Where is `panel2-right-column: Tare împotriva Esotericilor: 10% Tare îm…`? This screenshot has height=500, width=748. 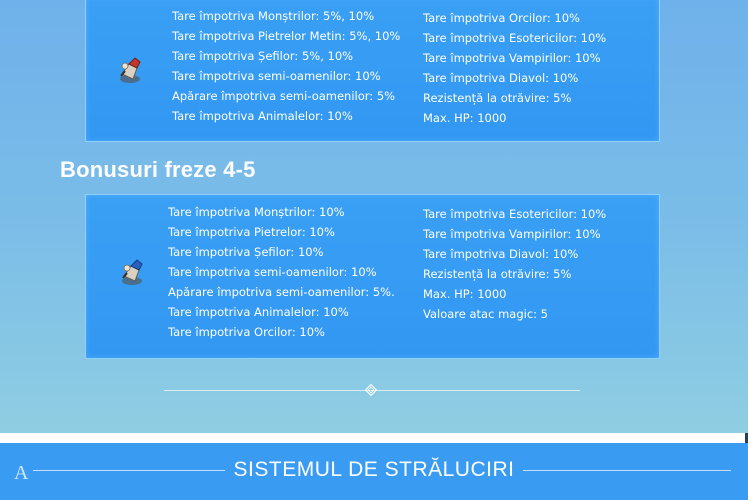
panel2-right-column: Tare împotriva Esotericilor: 10% Tare îm… is located at coordinates (514, 264).